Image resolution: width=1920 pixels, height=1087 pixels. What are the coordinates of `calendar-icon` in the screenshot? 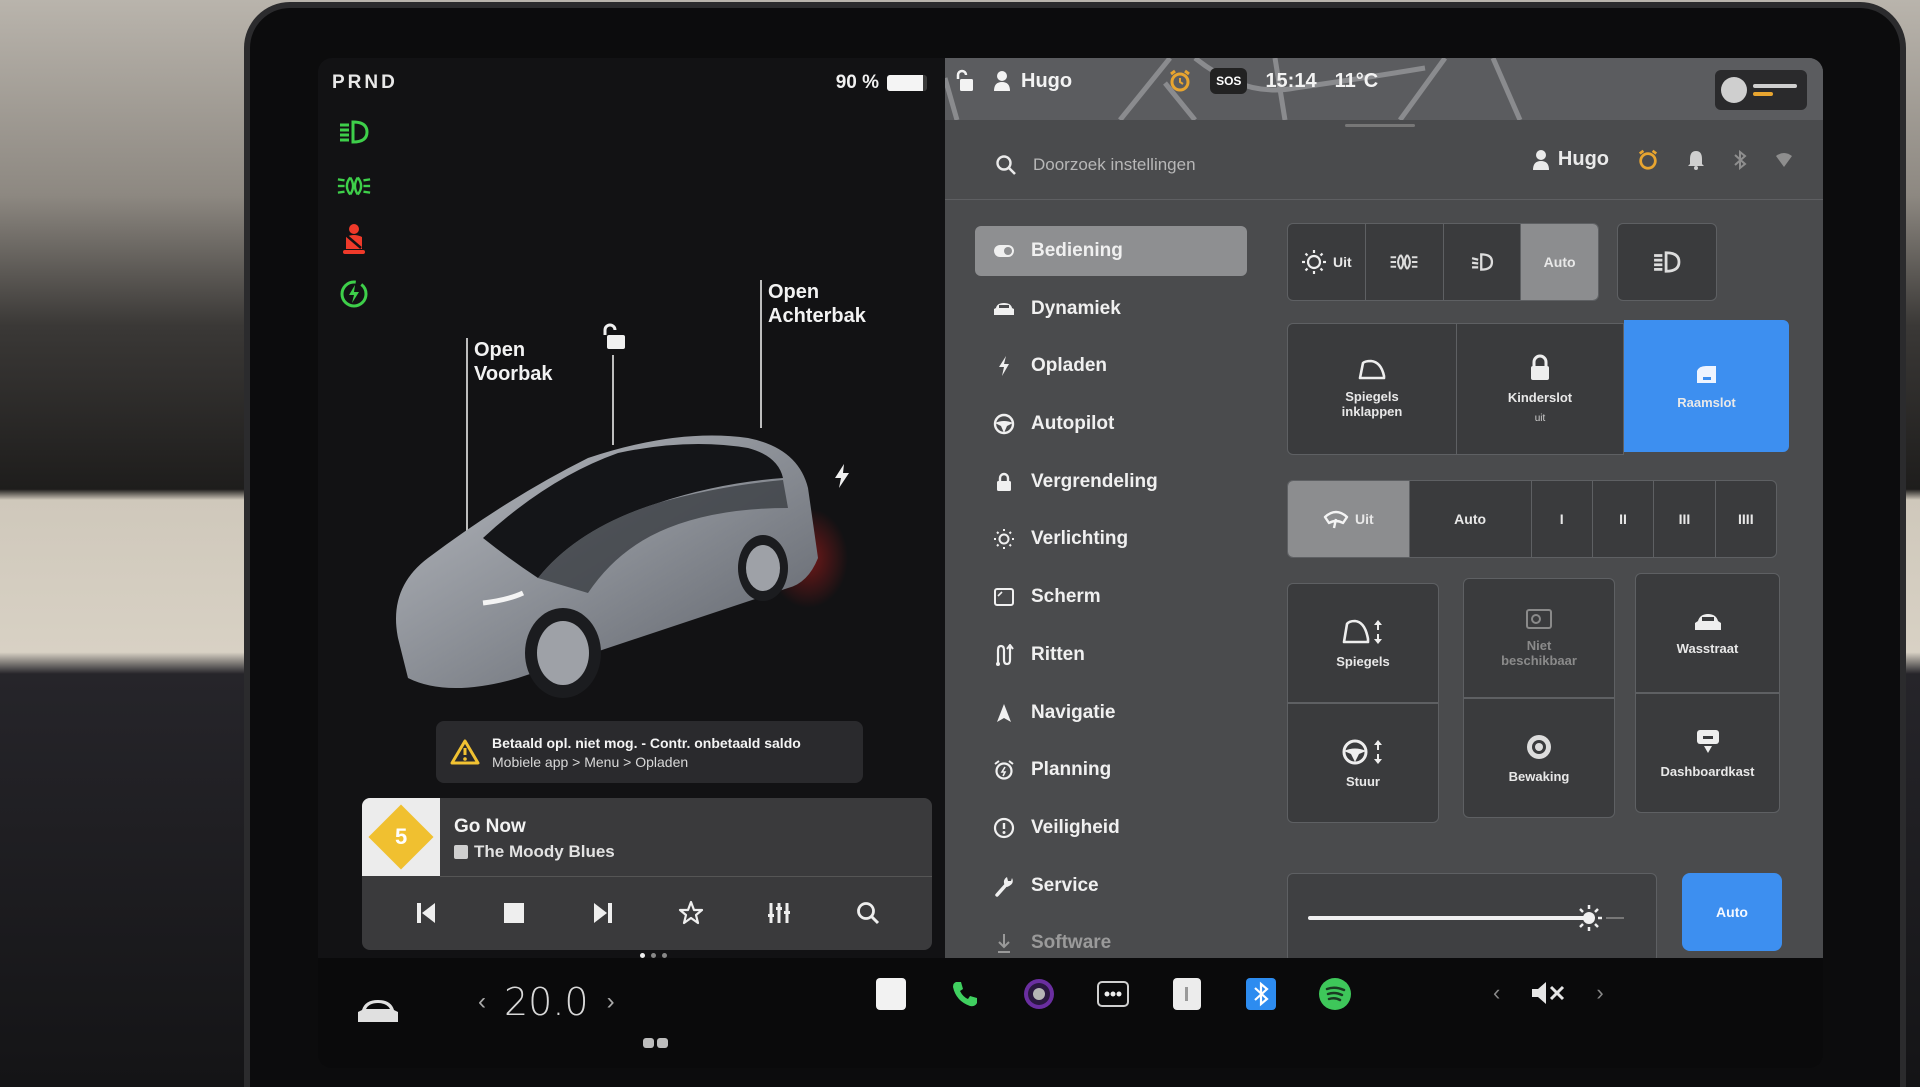 It's located at (1187, 994).